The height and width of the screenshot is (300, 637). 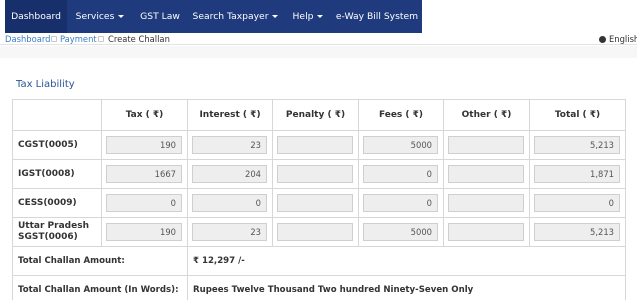 I want to click on column-header-fees: Fees ( ₹), so click(x=401, y=115).